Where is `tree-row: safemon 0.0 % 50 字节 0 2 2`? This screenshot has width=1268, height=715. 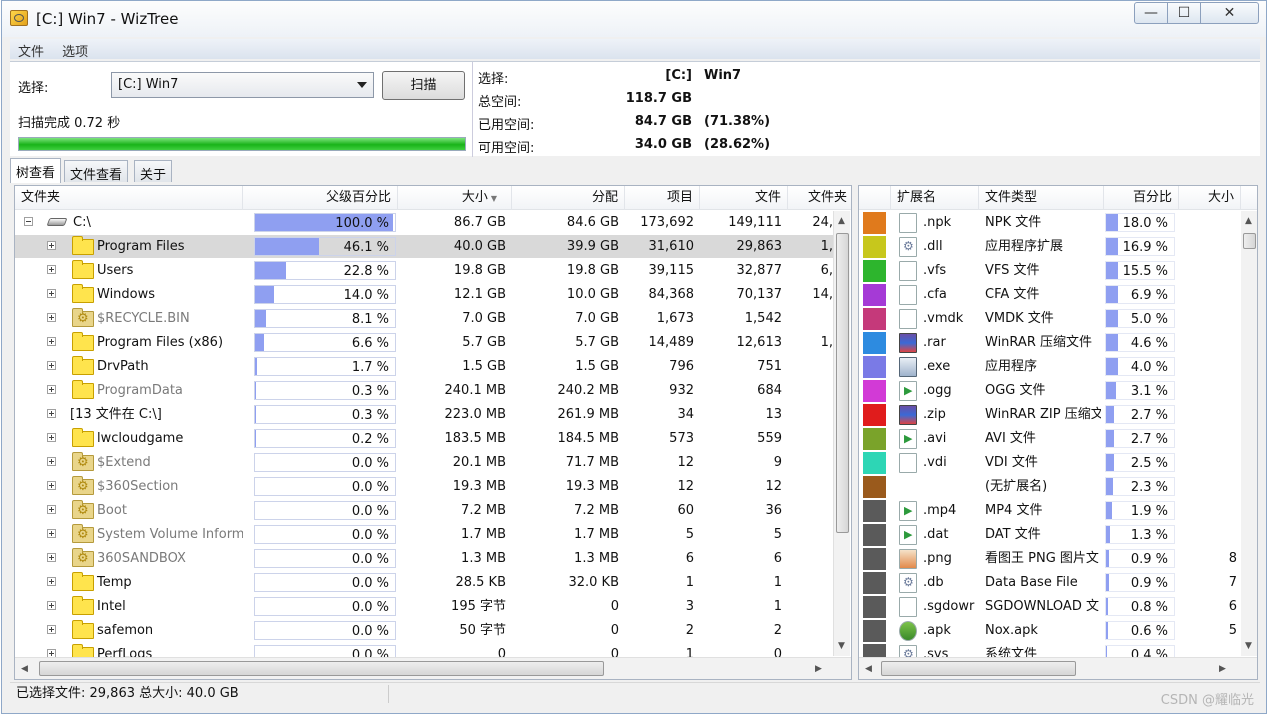 tree-row: safemon 0.0 % 50 字节 0 2 2 is located at coordinates (433, 631).